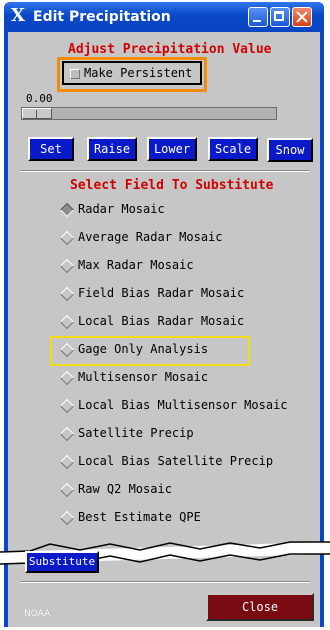  Describe the element at coordinates (258, 17) in the screenshot. I see `minimize-button` at that location.